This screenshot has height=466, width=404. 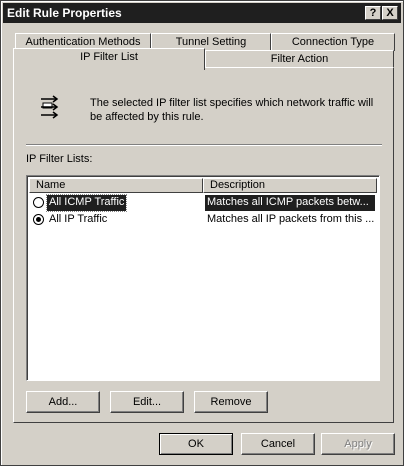 I want to click on filter-name: All ICMP Traffic, so click(x=86, y=203).